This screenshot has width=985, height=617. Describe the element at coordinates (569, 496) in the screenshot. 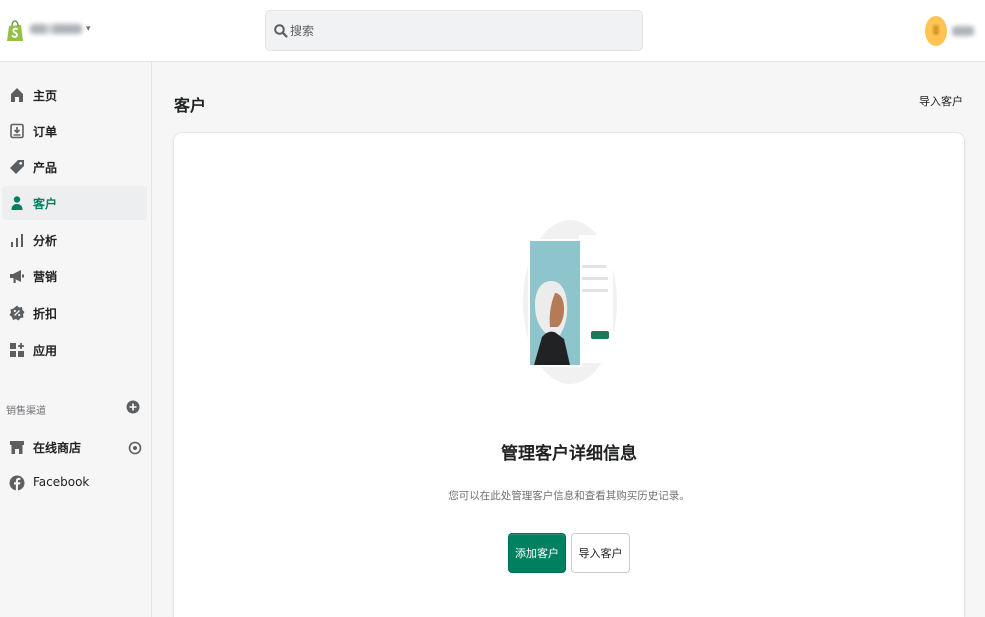

I see `empty-state-description: 您可以在此处管理客户信息和查看其购买历史记录。` at that location.